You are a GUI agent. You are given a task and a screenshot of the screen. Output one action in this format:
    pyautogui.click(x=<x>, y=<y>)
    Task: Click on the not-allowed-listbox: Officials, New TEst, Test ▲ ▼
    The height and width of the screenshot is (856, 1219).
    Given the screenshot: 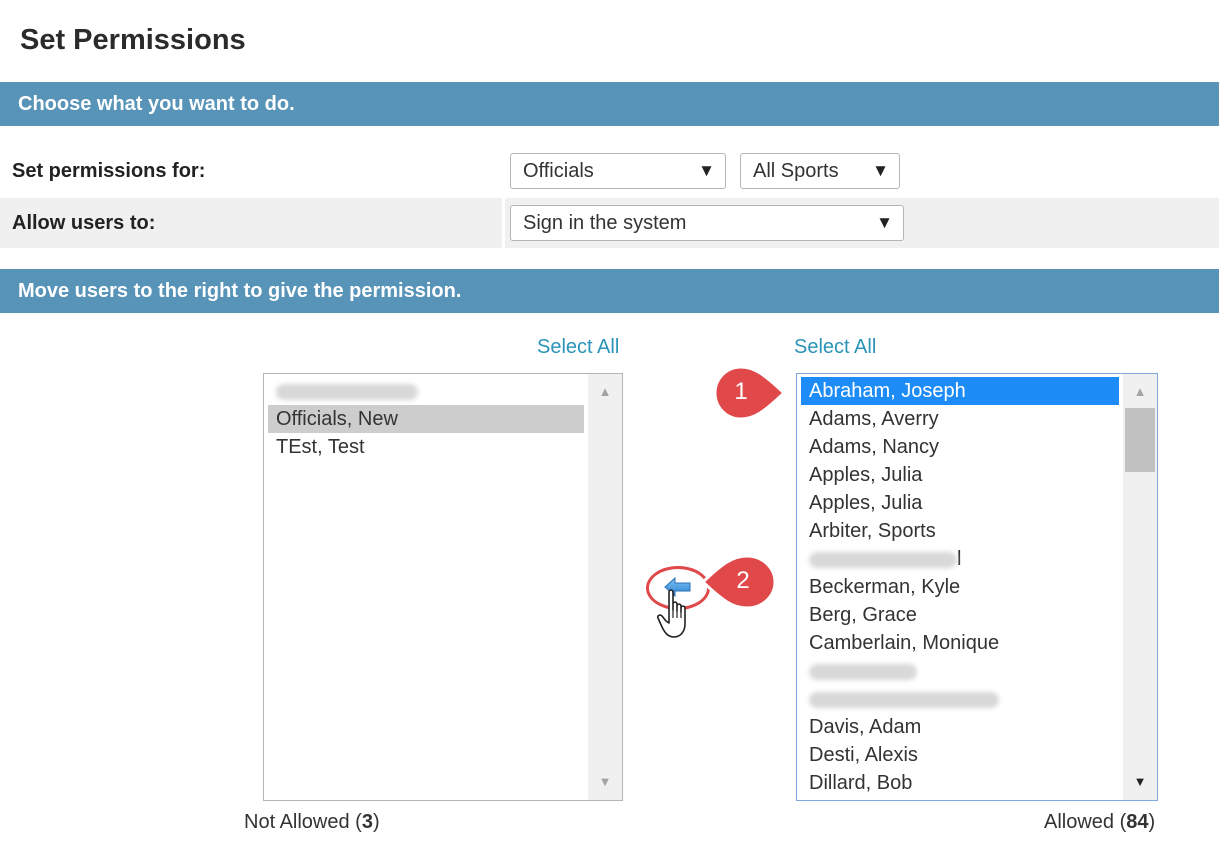 What is the action you would take?
    pyautogui.click(x=443, y=587)
    